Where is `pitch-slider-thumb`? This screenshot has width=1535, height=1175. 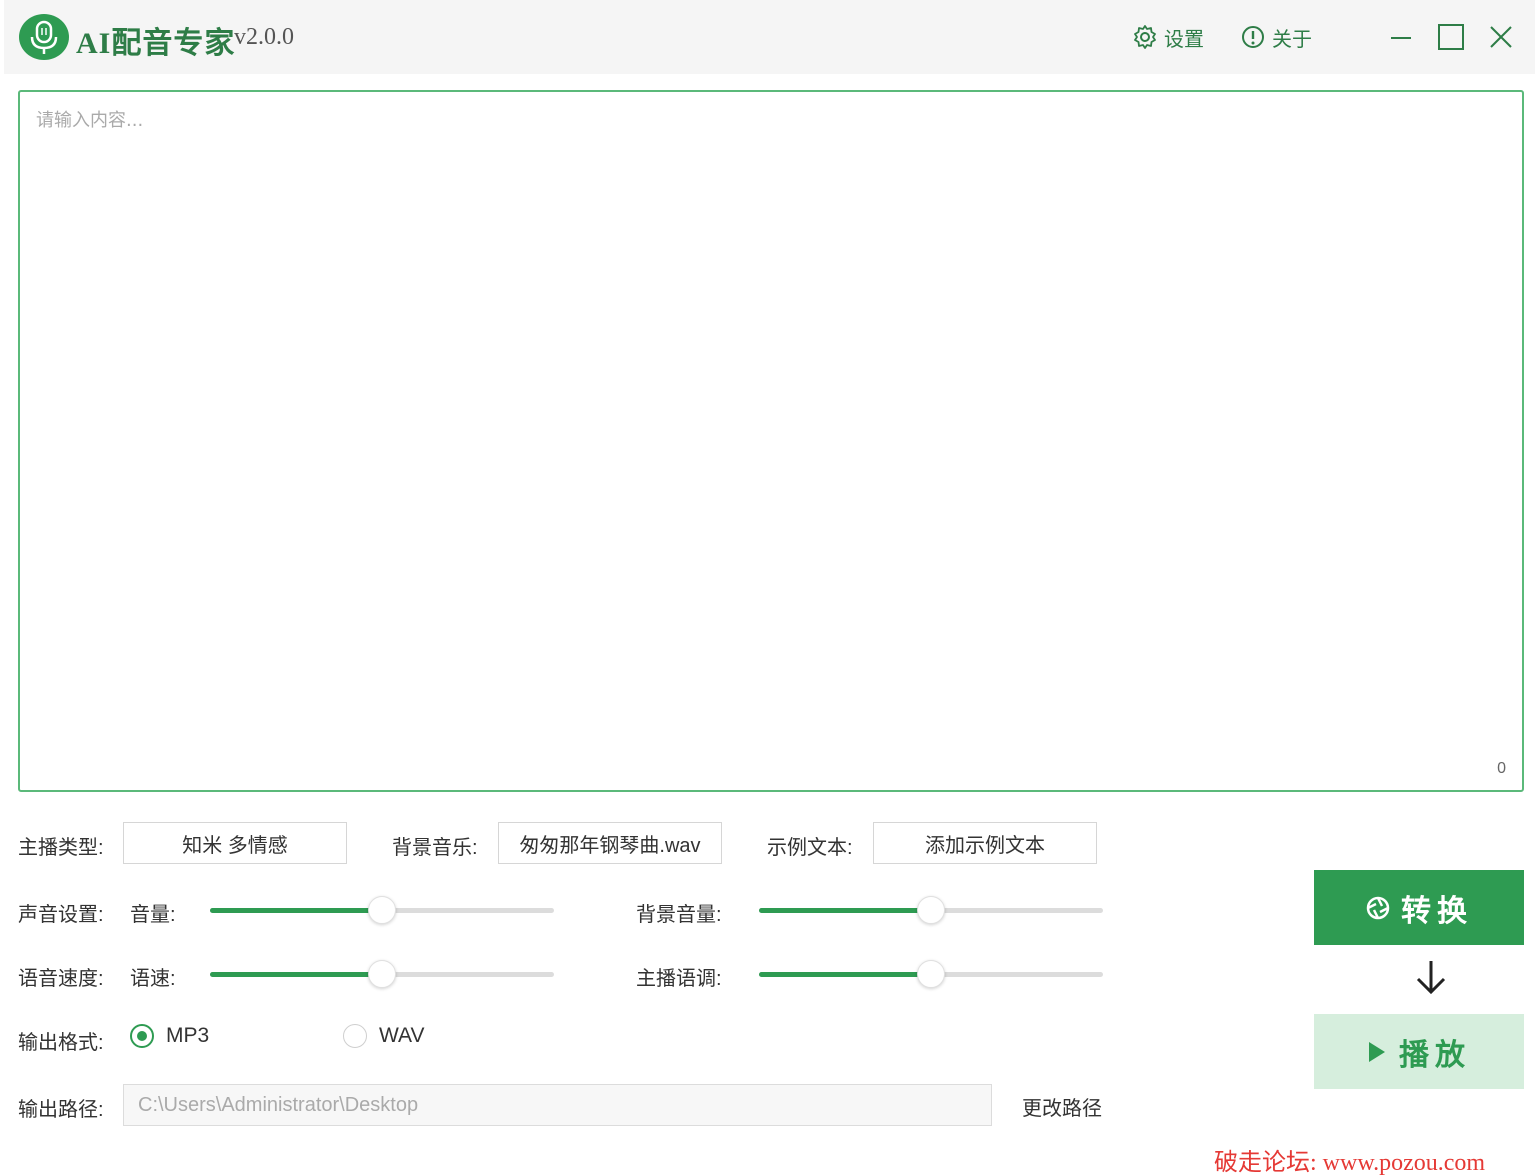 pitch-slider-thumb is located at coordinates (931, 974).